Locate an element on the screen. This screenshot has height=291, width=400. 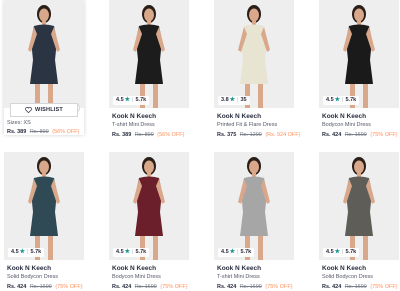
discount-label: (Rs. 924 OFF) is located at coordinates (283, 135).